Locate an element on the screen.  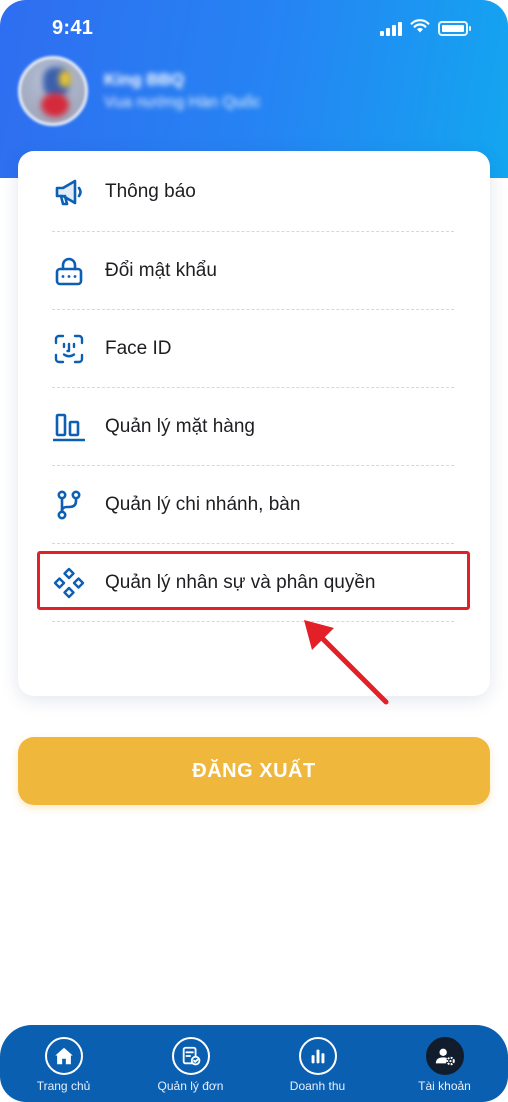
status-bar: 9:41 is located at coordinates (254, 28).